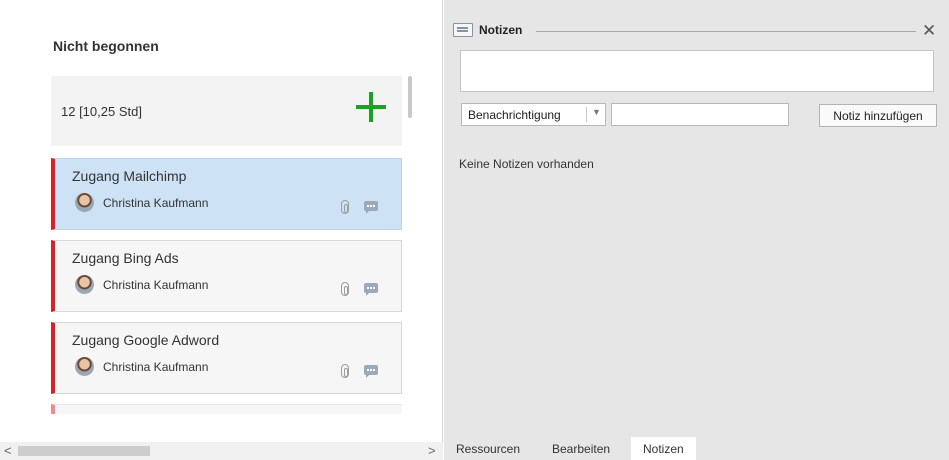 This screenshot has height=460, width=949. What do you see at coordinates (226, 409) in the screenshot?
I see `task-card-partial` at bounding box center [226, 409].